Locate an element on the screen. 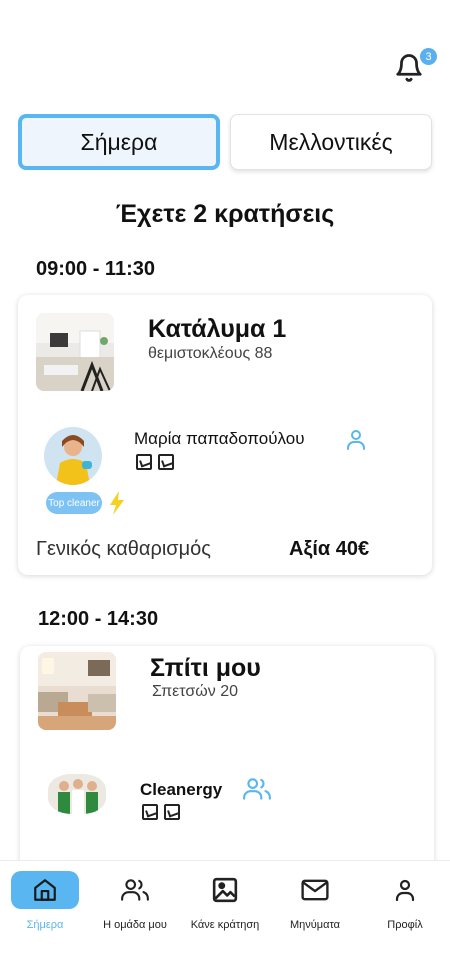 The image size is (450, 979). tab-today: Σήμερα is located at coordinates (119, 142).